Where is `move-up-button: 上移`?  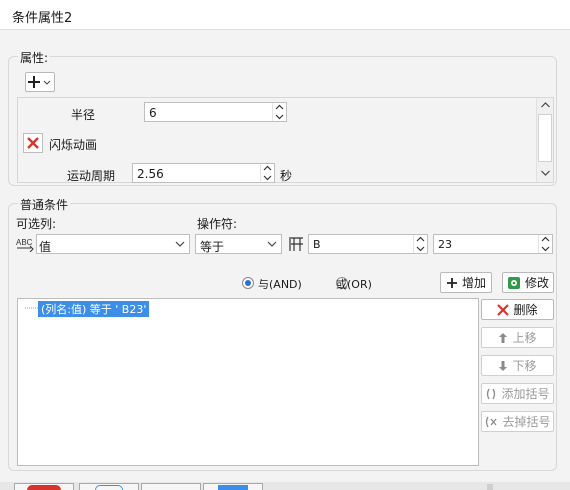
move-up-button: 上移 is located at coordinates (517, 337).